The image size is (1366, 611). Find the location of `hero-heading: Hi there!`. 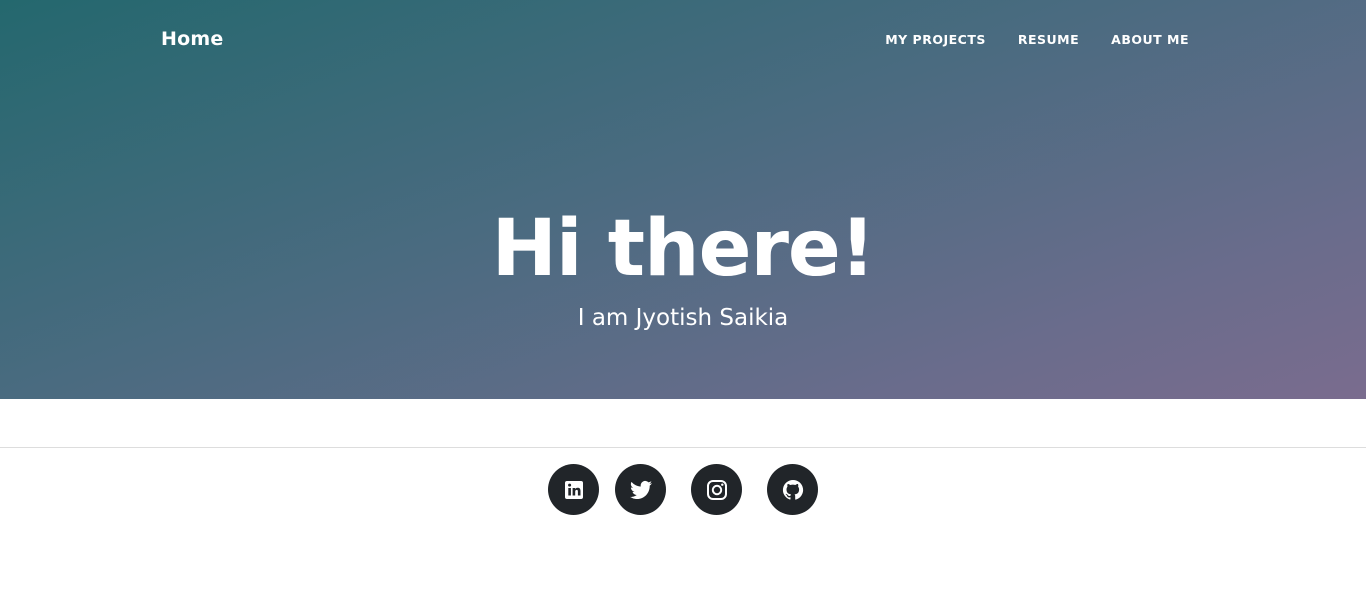

hero-heading: Hi there! is located at coordinates (683, 249).